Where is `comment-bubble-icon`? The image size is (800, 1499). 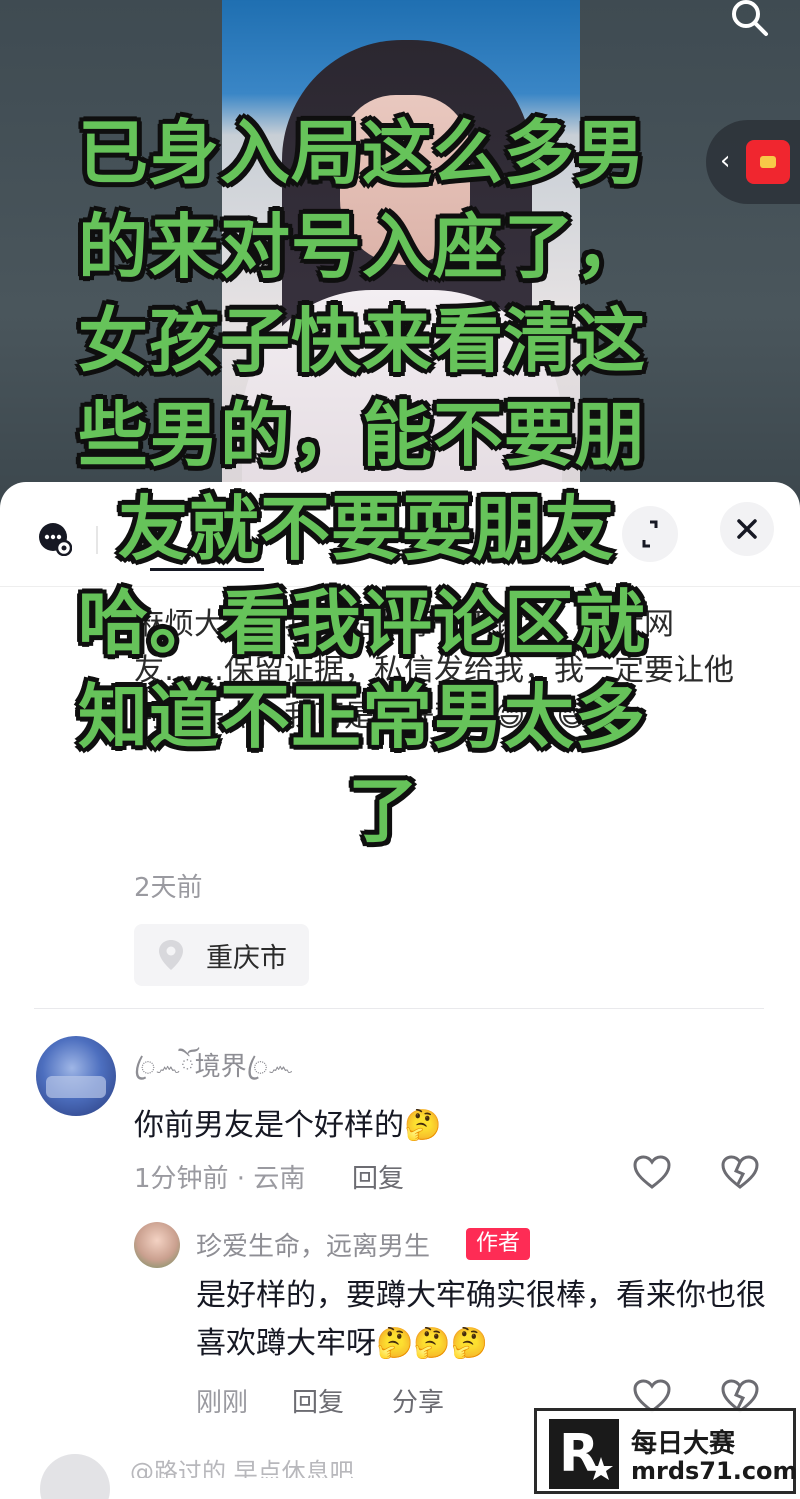
comment-bubble-icon is located at coordinates (55, 539).